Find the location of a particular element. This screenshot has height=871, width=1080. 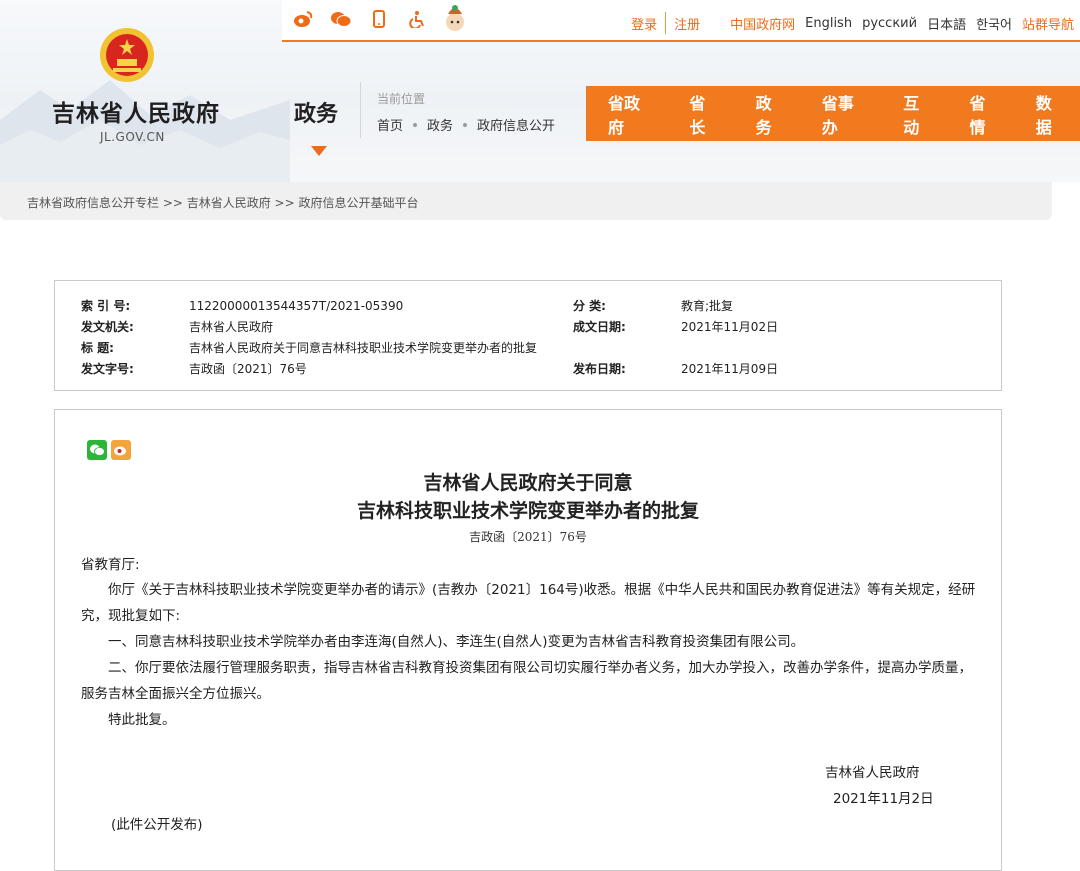

location-path: 首页 政务 政府信息公开 is located at coordinates (466, 124).